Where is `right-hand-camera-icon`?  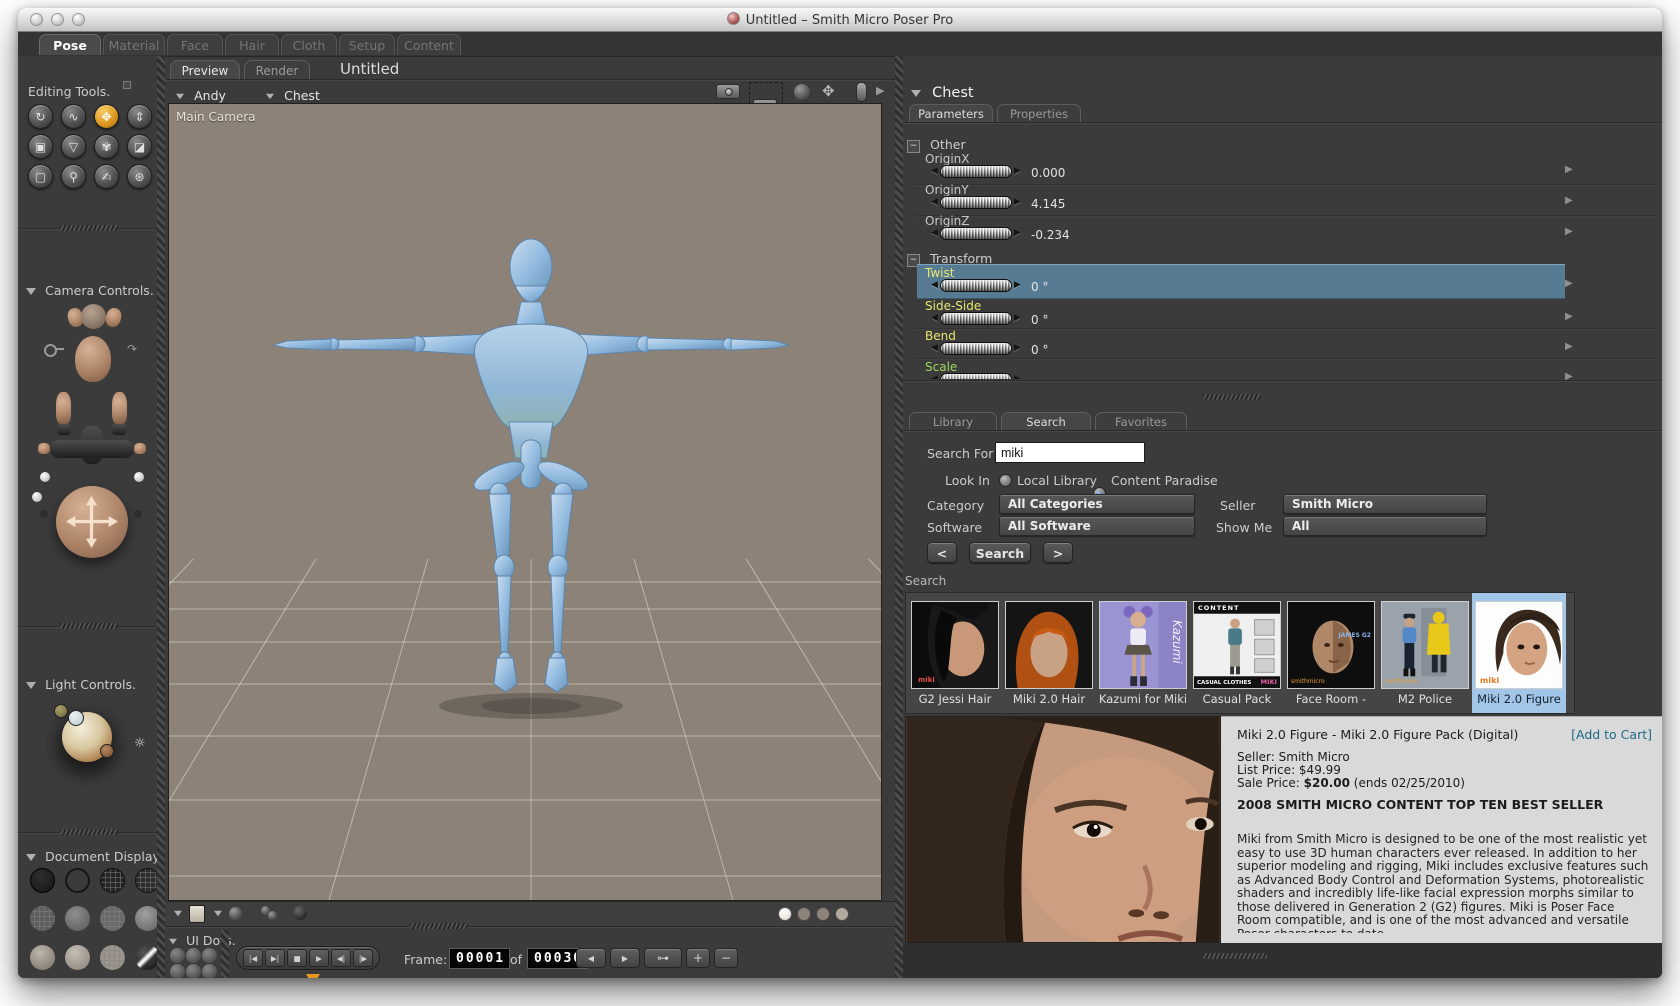 right-hand-camera-icon is located at coordinates (119, 408).